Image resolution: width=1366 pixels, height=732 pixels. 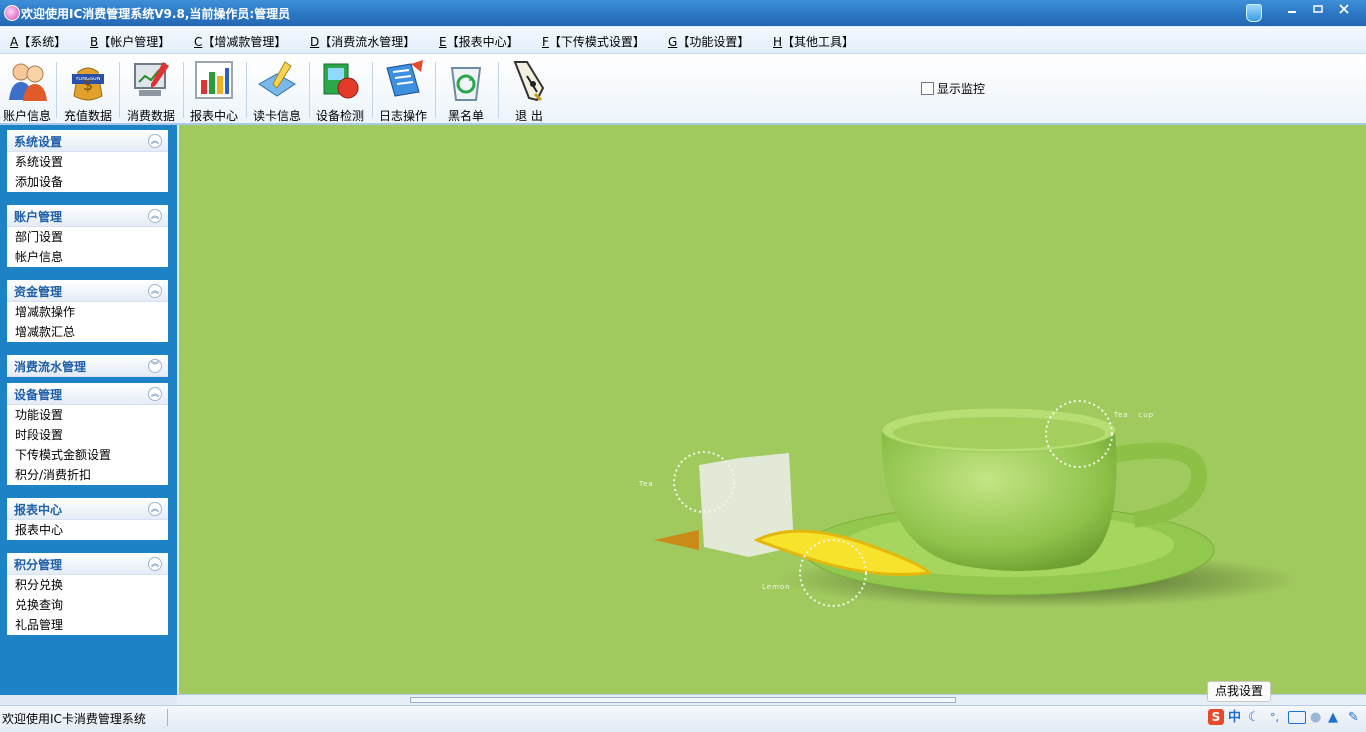 I want to click on maximize-button, so click(x=1318, y=9).